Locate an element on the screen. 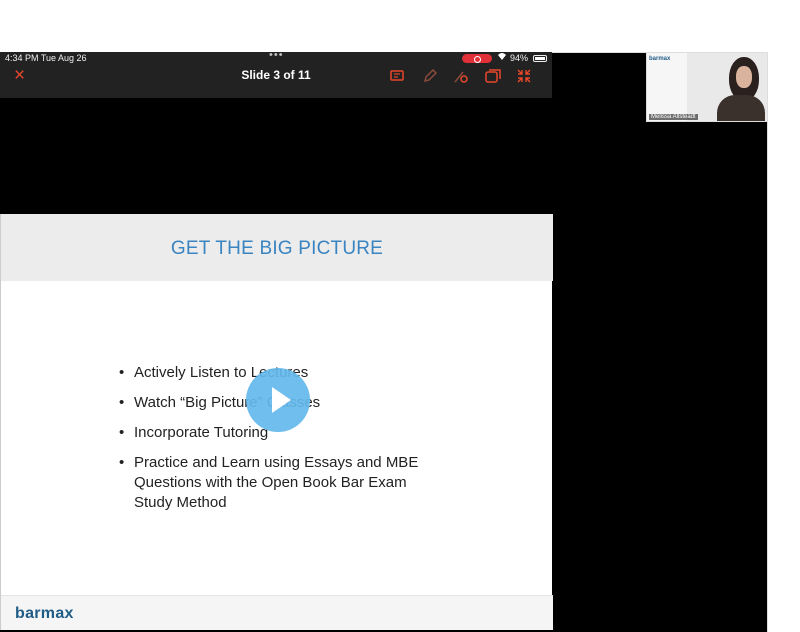  pencil-icon is located at coordinates (430, 76).